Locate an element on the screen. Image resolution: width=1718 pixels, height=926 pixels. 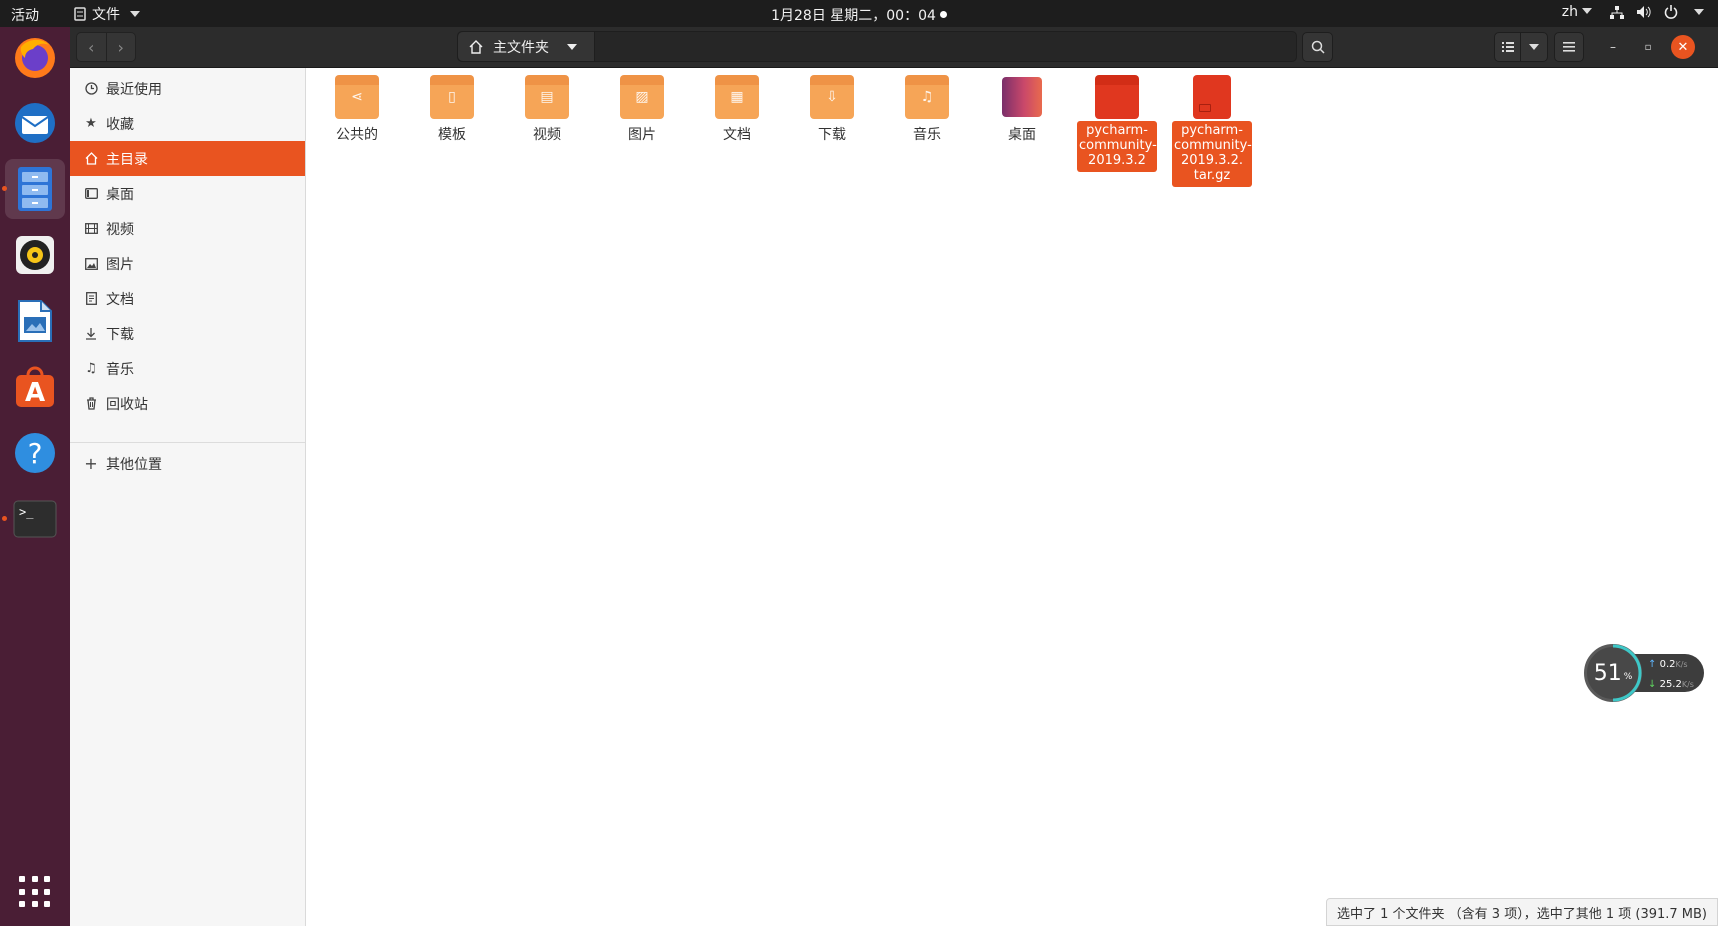
language-label: zh is located at coordinates (1569, 12).